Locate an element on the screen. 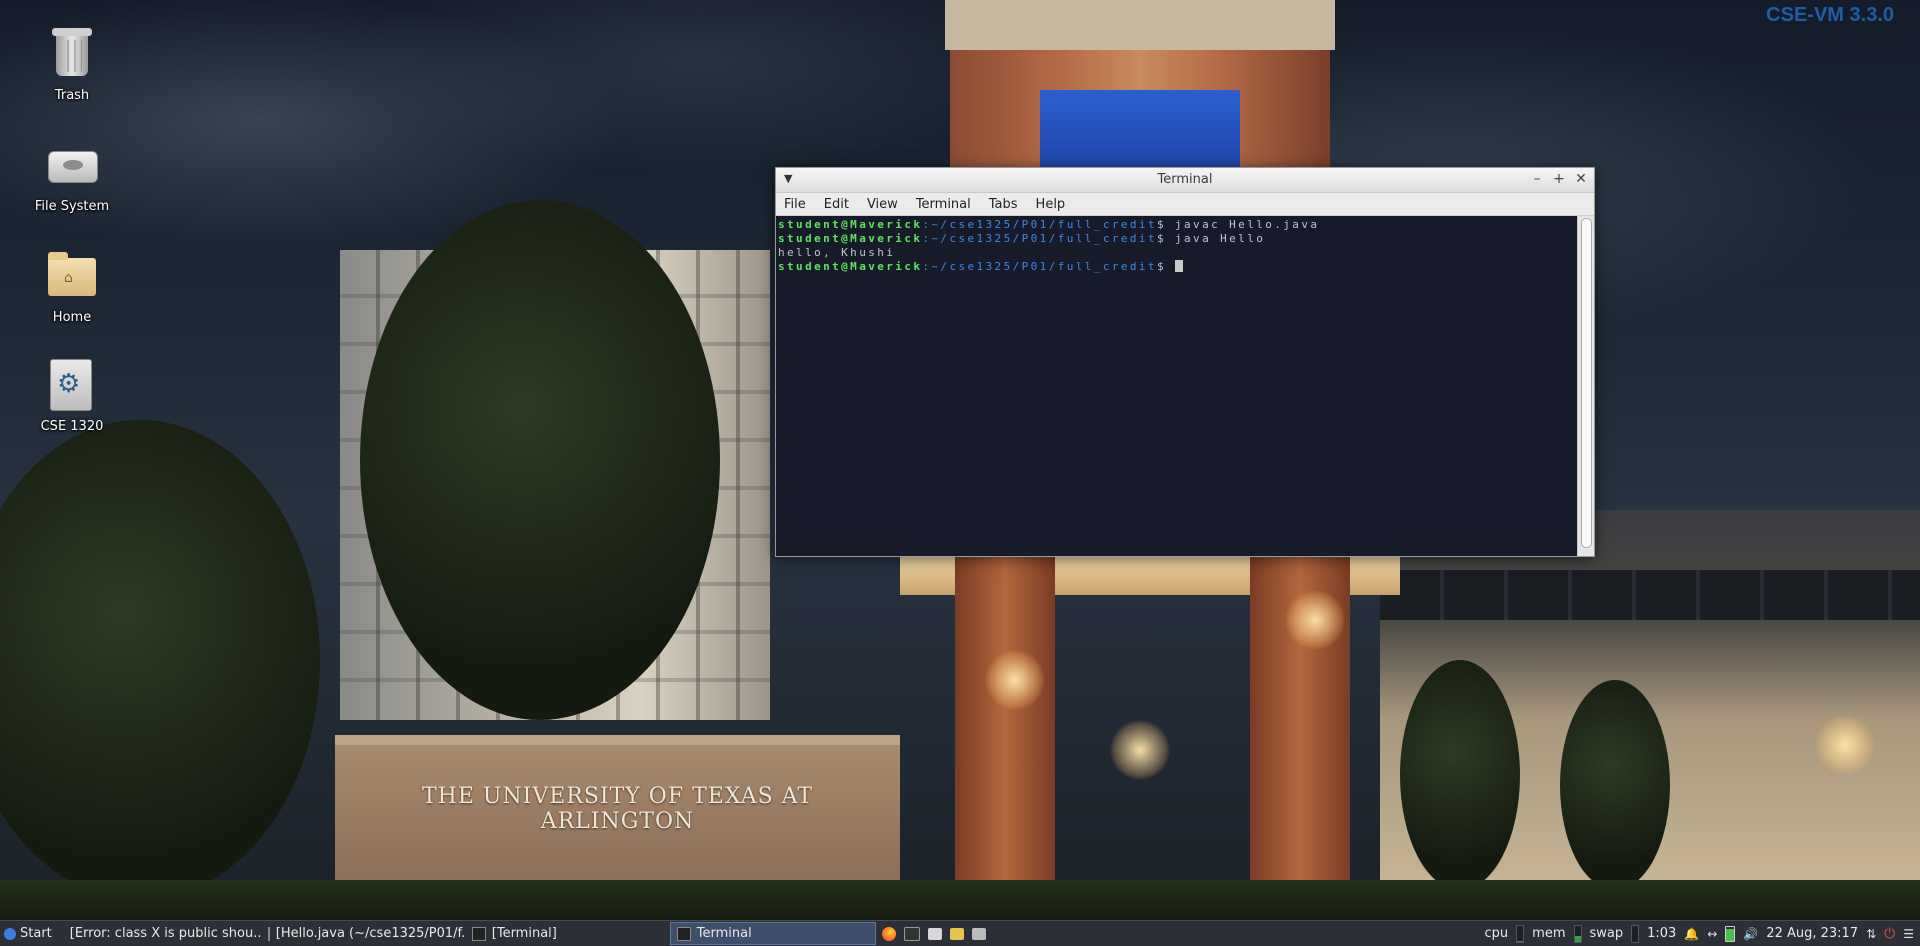 The image size is (1920, 946). command-text: $ javac Hello.java is located at coordinates (1238, 224).